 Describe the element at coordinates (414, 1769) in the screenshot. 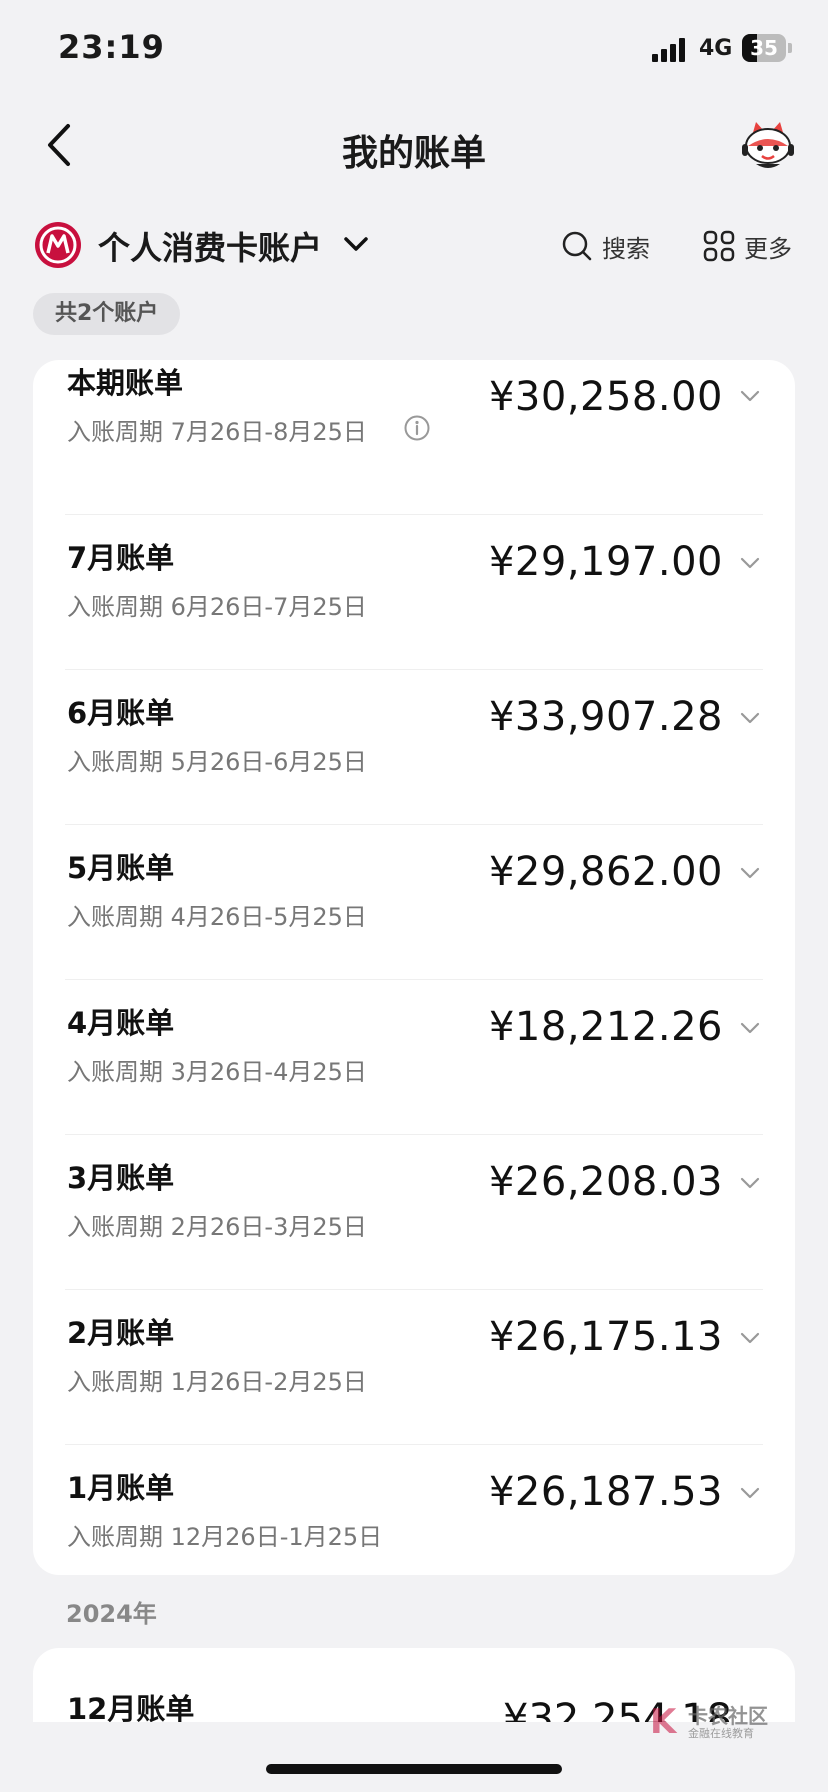

I see `home-indicator` at that location.